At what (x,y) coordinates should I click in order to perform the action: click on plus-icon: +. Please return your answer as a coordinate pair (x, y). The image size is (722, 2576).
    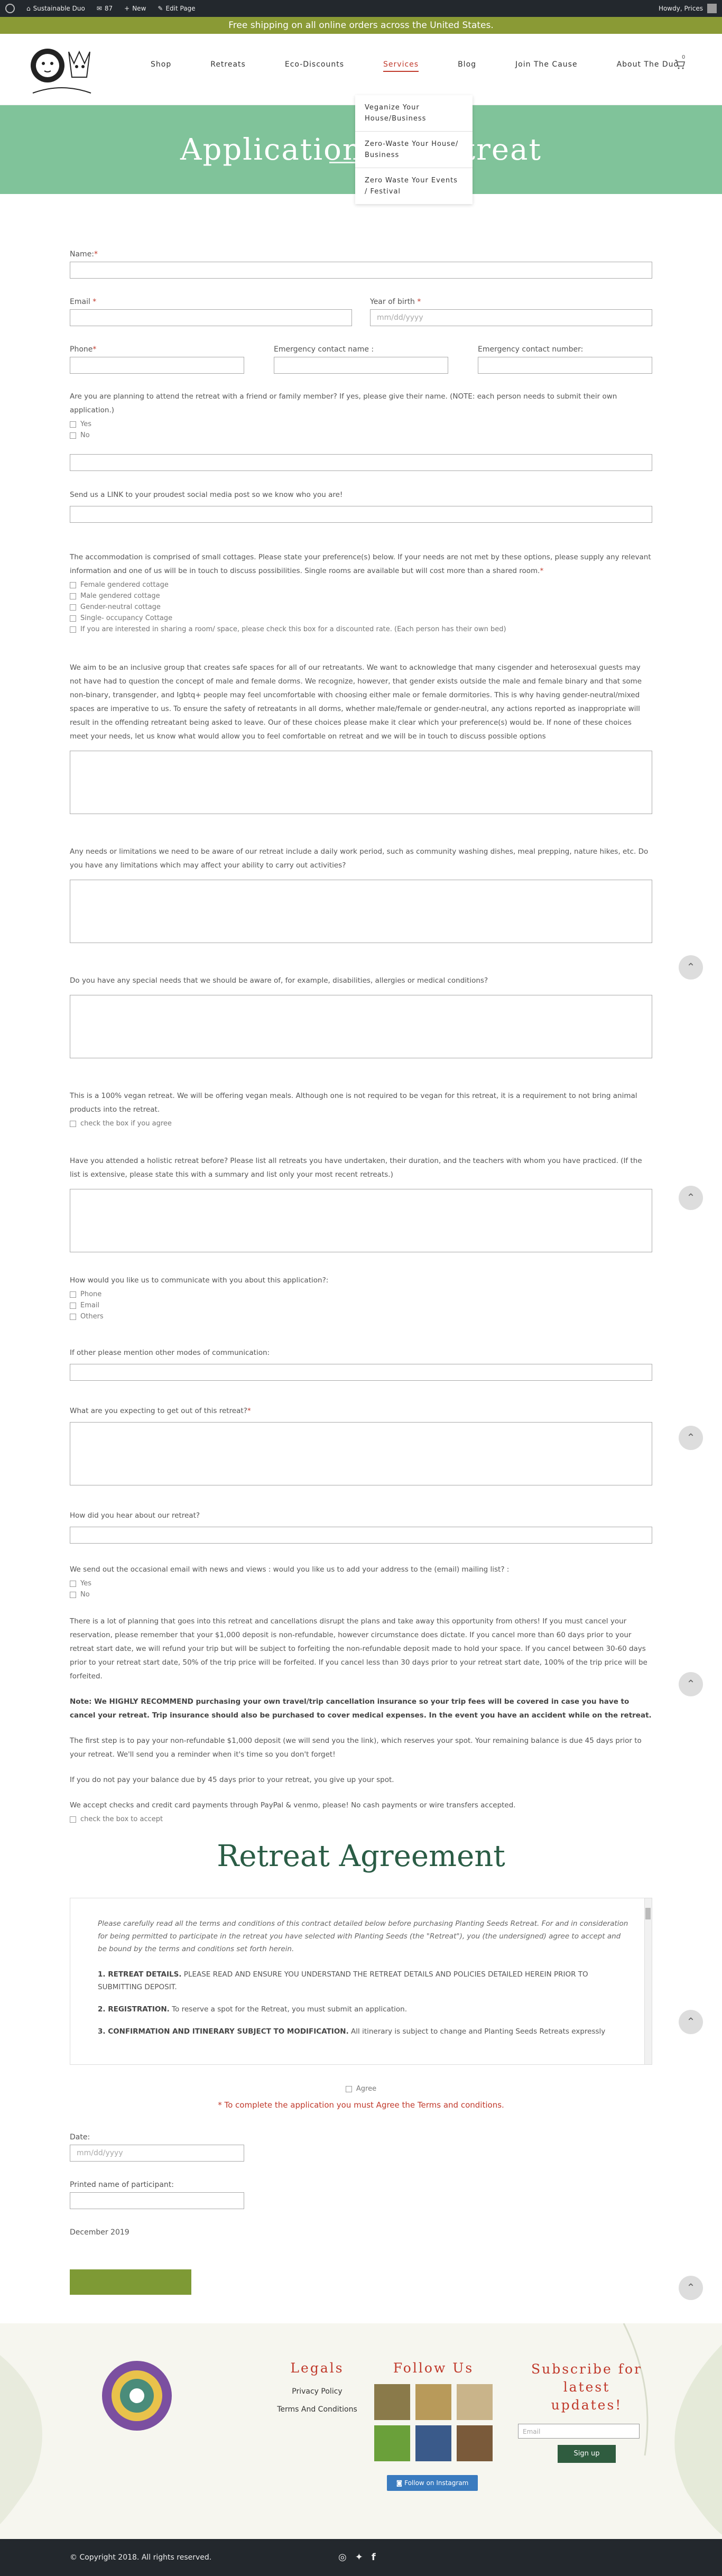
    Looking at the image, I should click on (127, 8).